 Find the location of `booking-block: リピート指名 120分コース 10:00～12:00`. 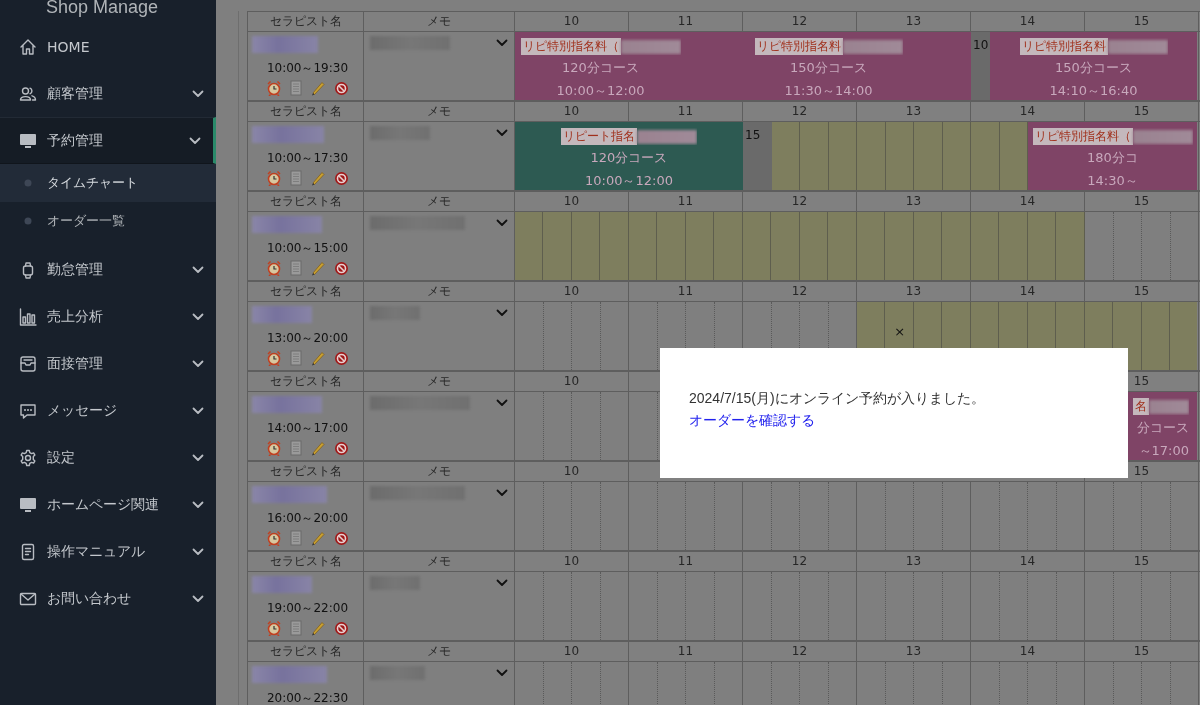

booking-block: リピート指名 120分コース 10:00～12:00 is located at coordinates (629, 156).